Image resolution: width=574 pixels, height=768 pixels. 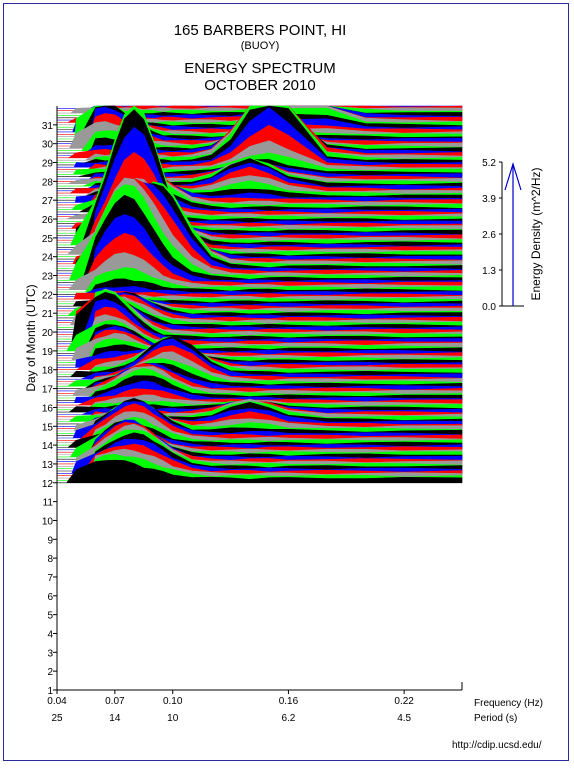 I want to click on y-tick-label: 13, so click(x=48, y=465).